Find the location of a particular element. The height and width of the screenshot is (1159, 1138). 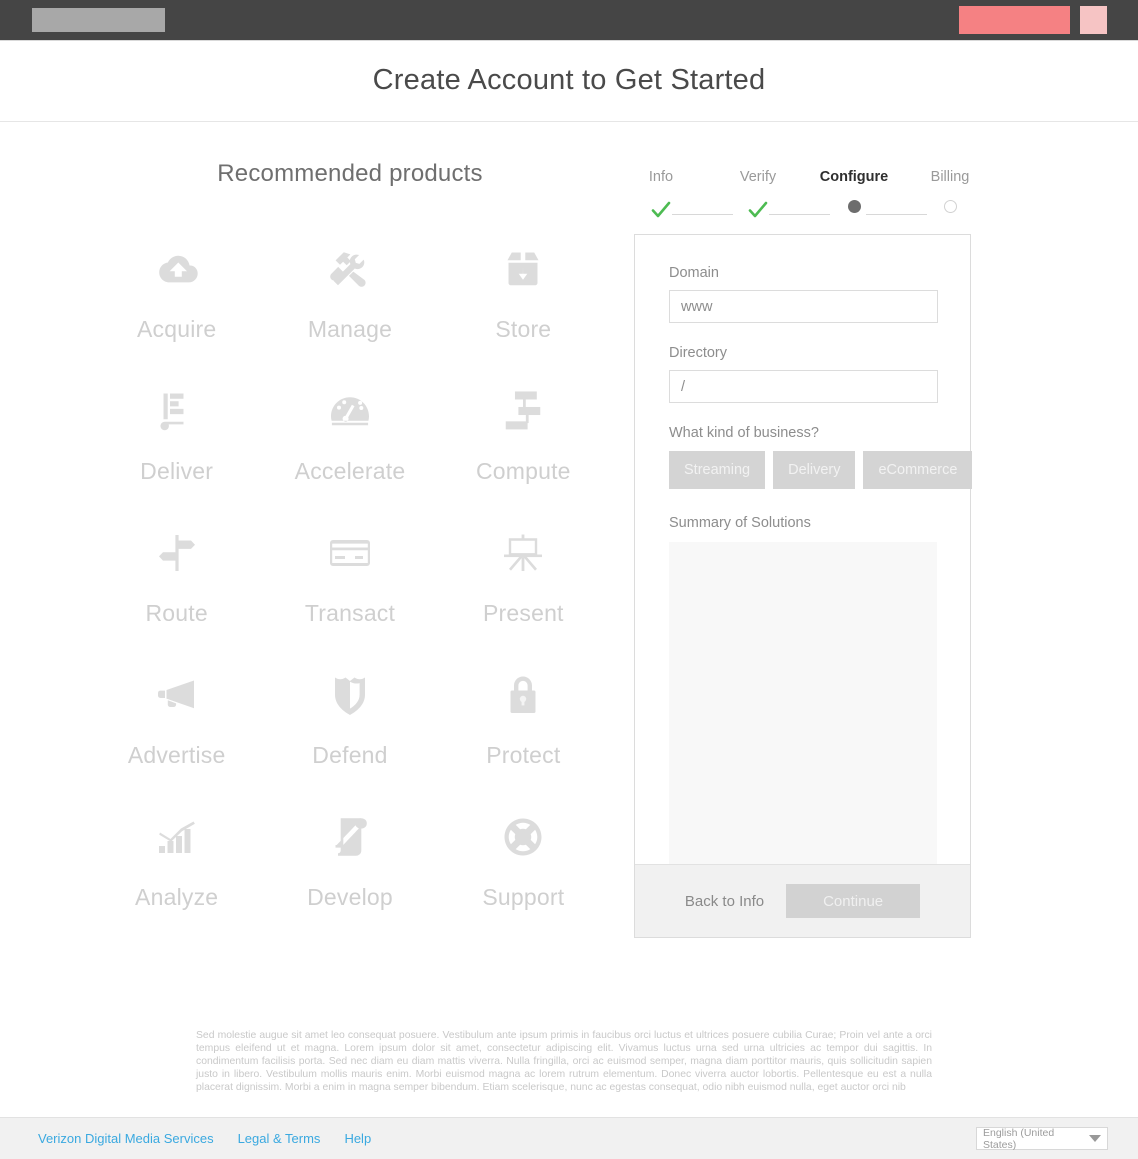

wizard-step-indicator: Info Verify Configure Billing is located at coordinates (802, 198).